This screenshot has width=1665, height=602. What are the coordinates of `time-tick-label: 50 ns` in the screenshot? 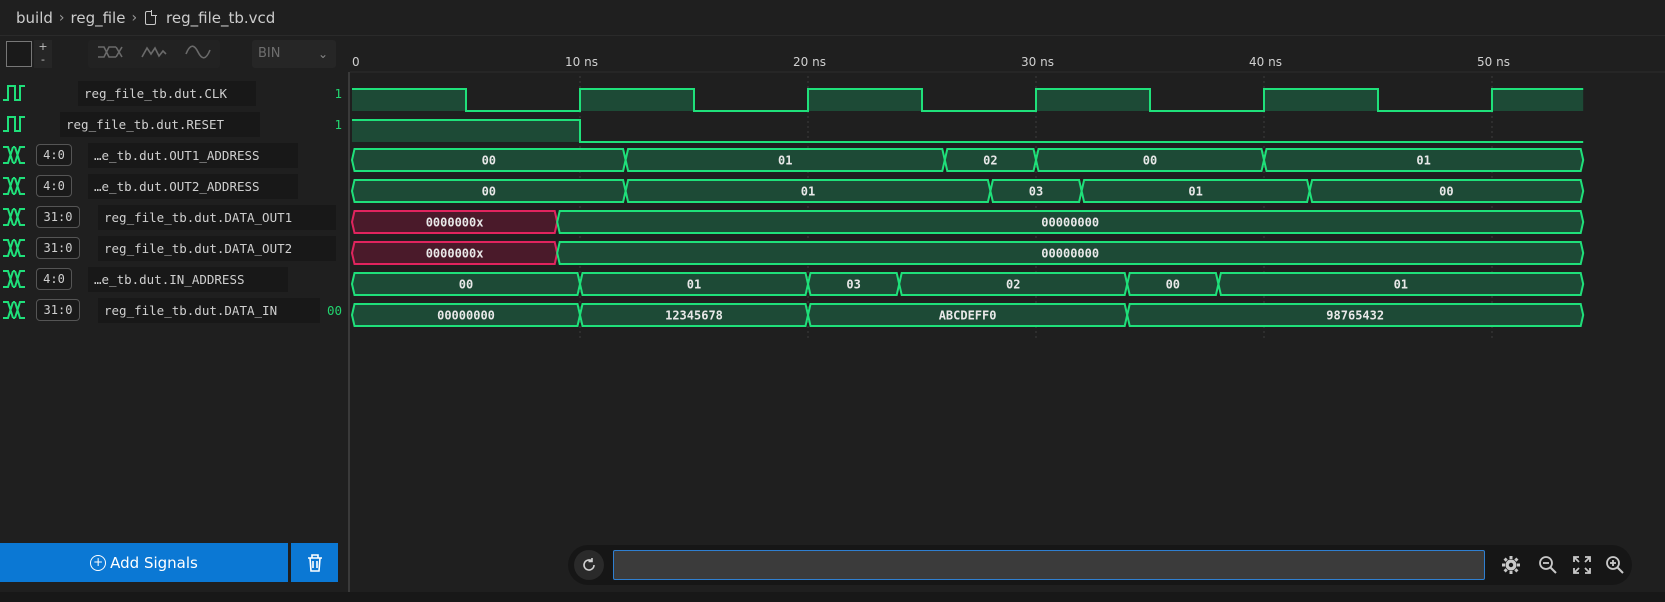 It's located at (1493, 62).